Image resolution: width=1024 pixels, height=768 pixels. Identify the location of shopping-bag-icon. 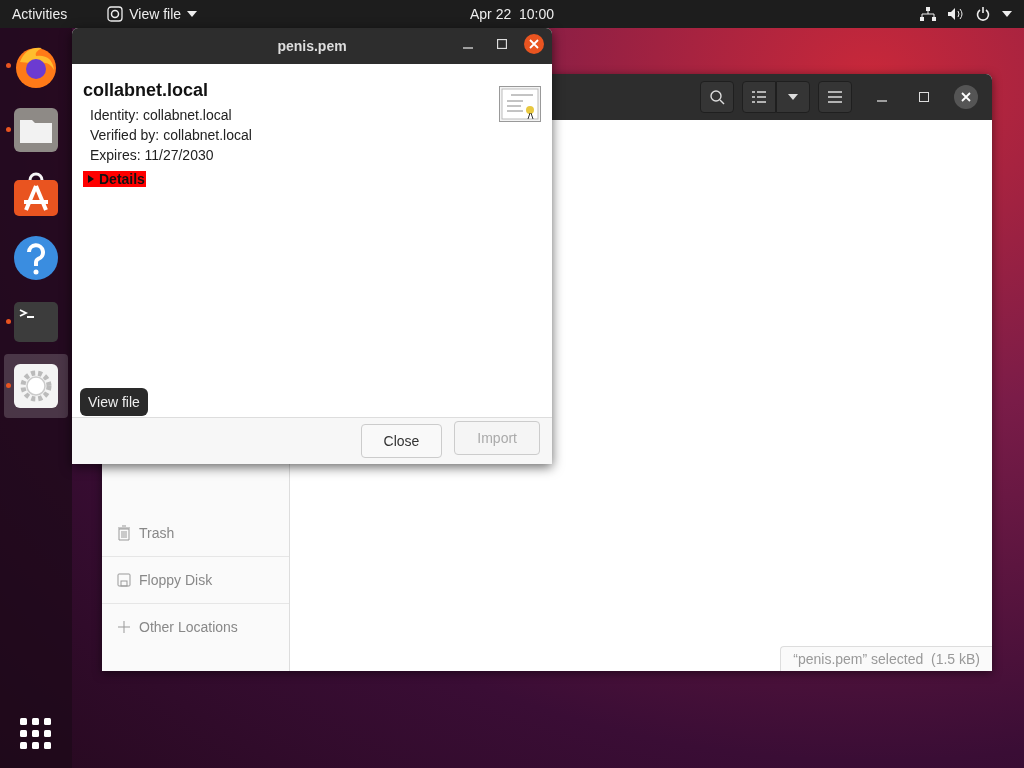
(36, 194).